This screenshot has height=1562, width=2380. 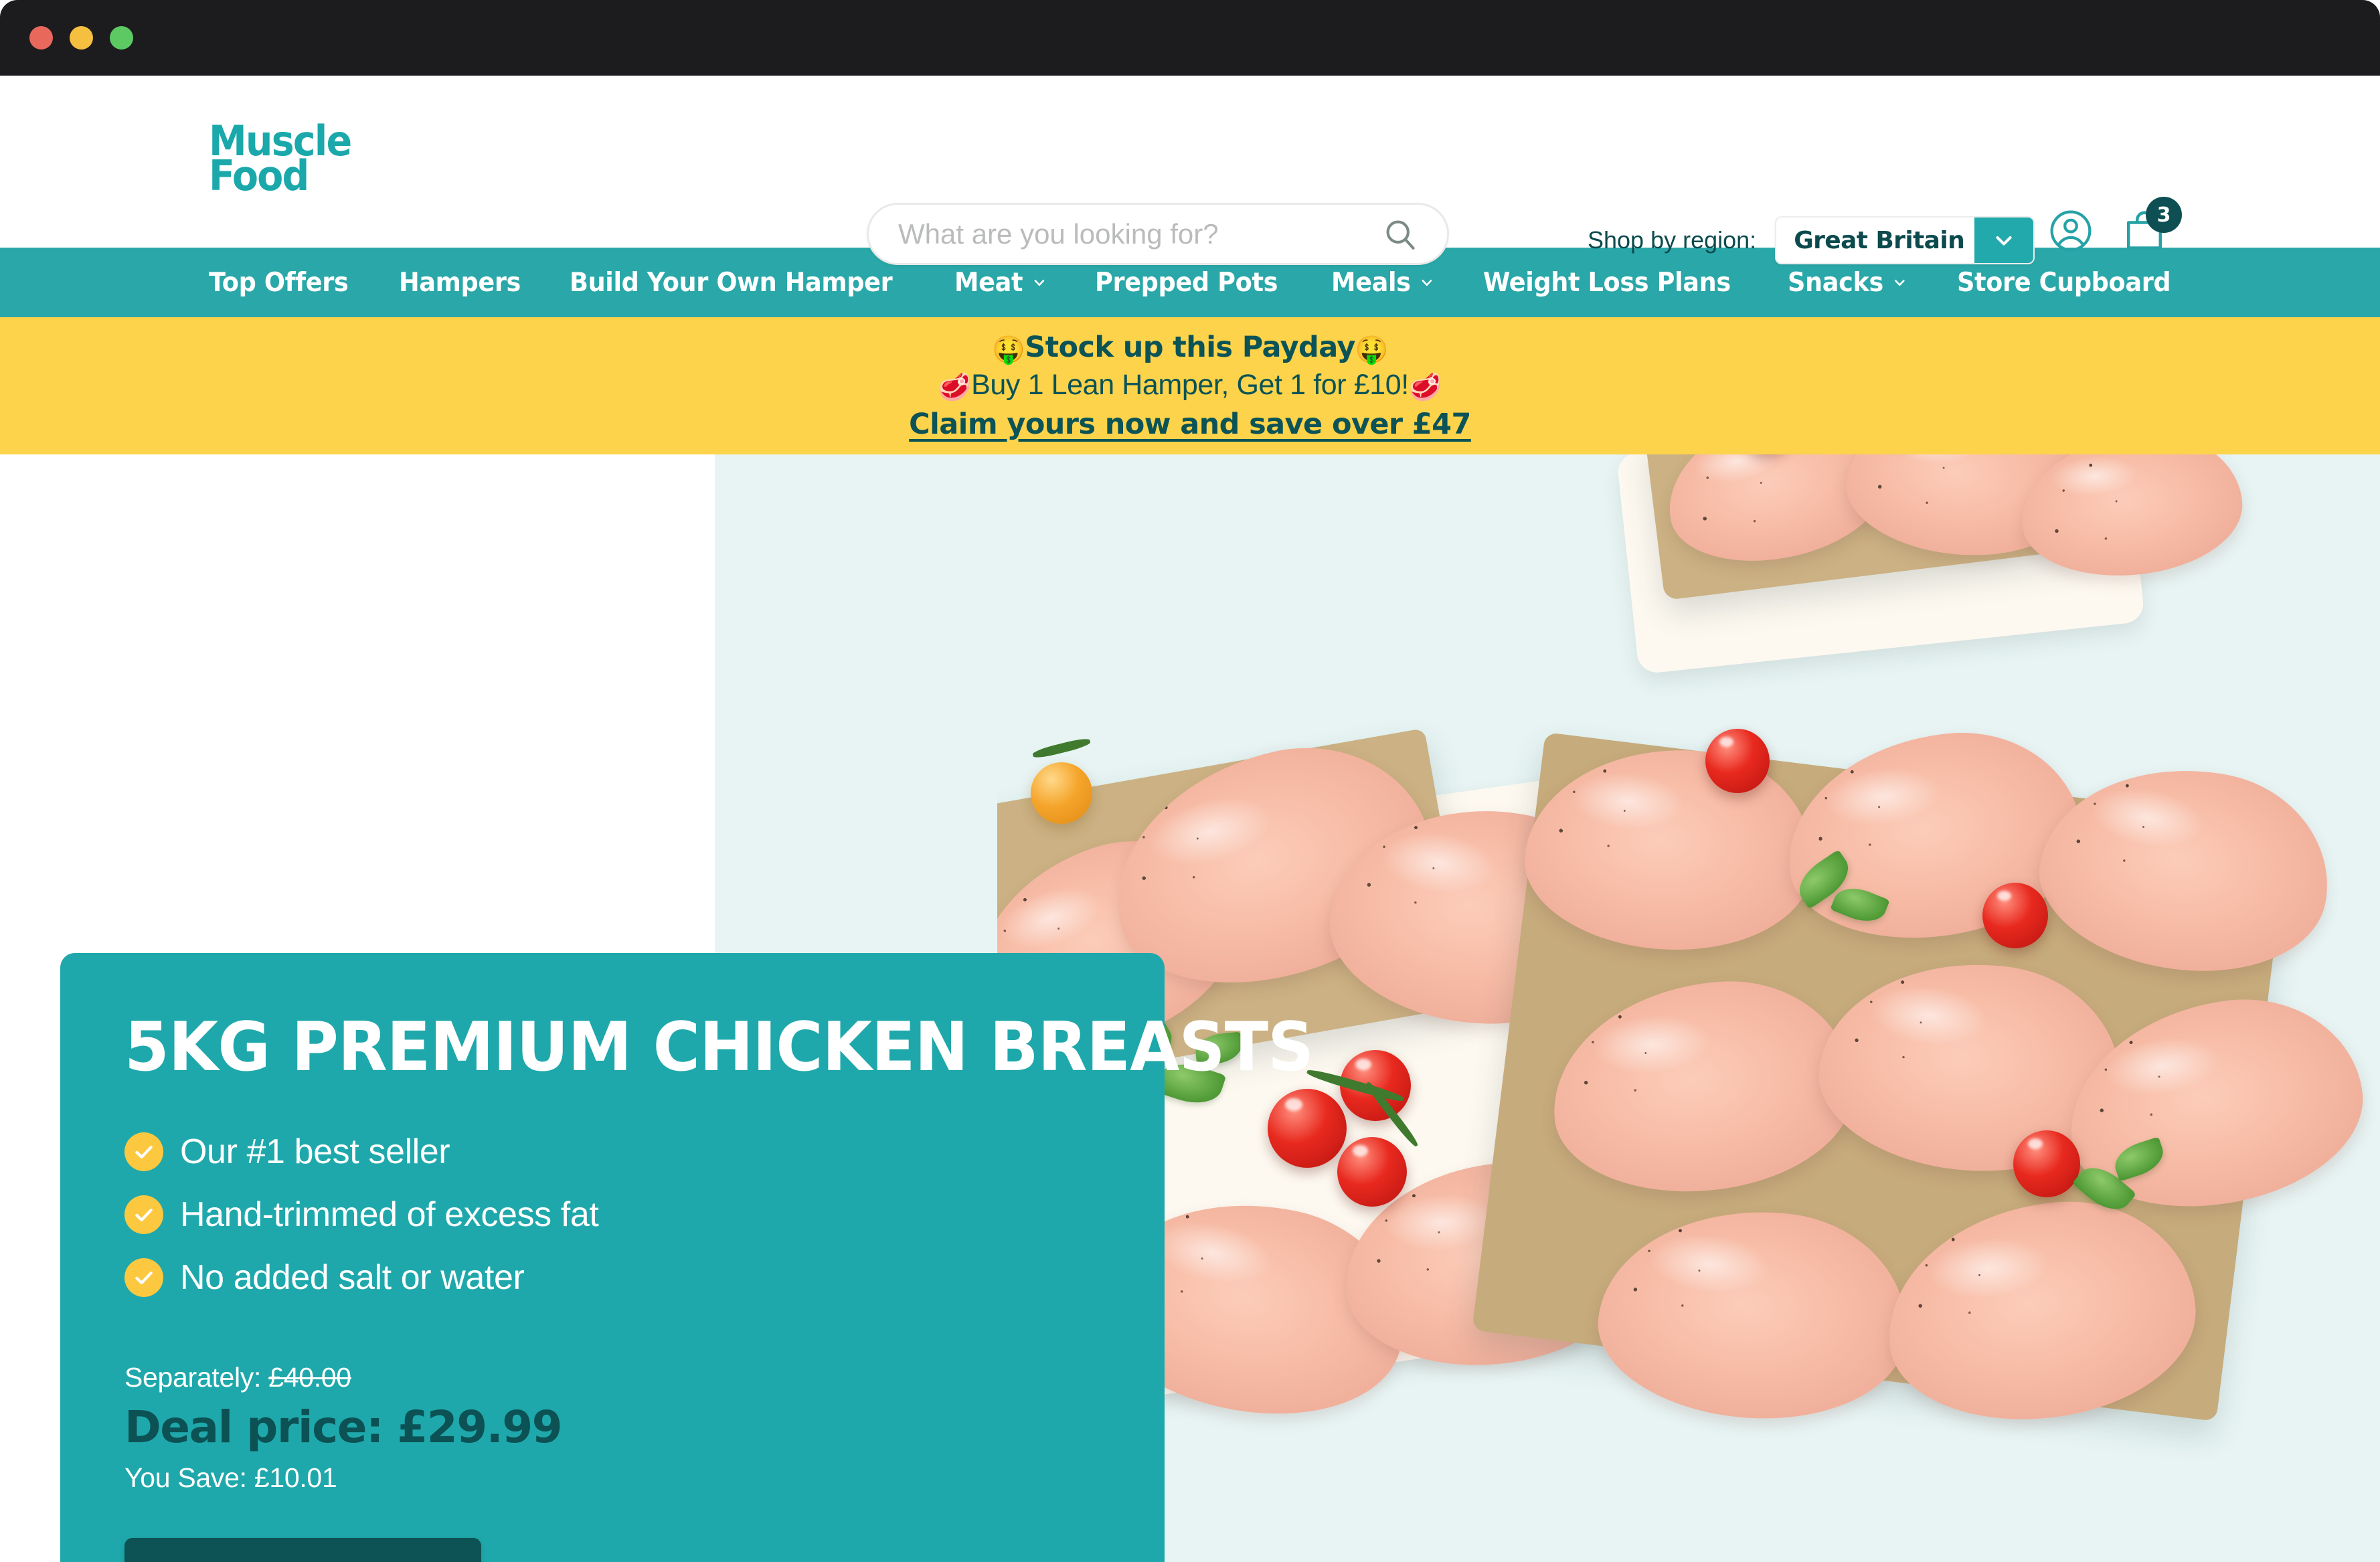 I want to click on you-save-row: You Save: £10.01, so click(x=612, y=1478).